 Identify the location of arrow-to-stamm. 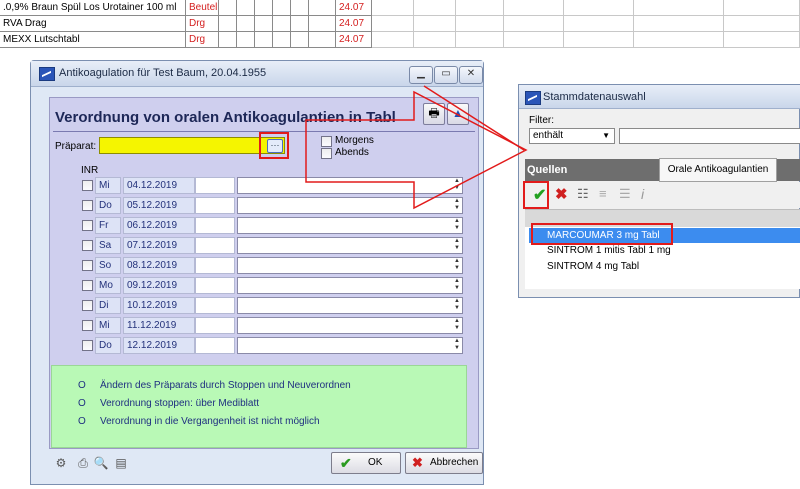
(416, 150).